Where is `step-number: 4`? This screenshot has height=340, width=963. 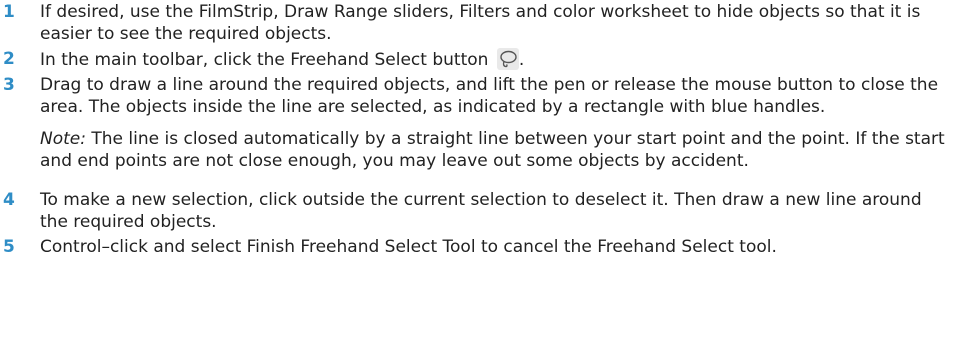
step-number: 4 is located at coordinates (9, 200).